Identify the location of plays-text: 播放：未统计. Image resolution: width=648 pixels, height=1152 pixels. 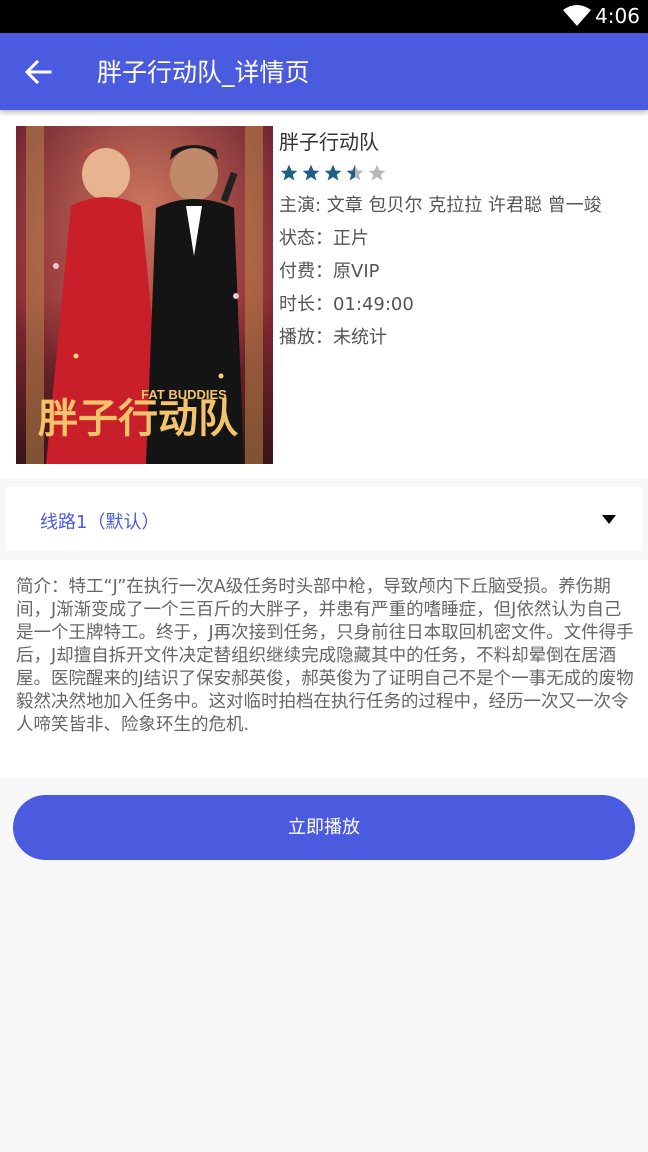
(333, 337).